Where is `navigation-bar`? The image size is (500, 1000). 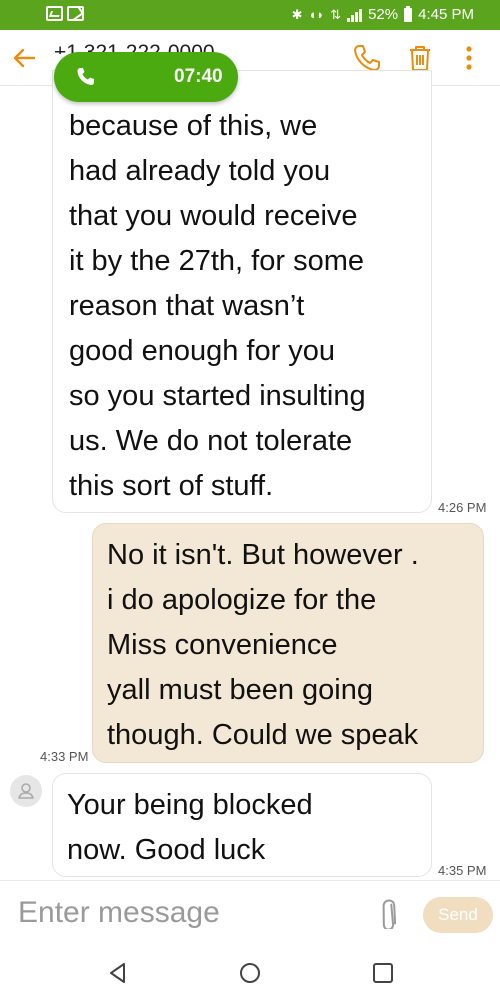 navigation-bar is located at coordinates (250, 973).